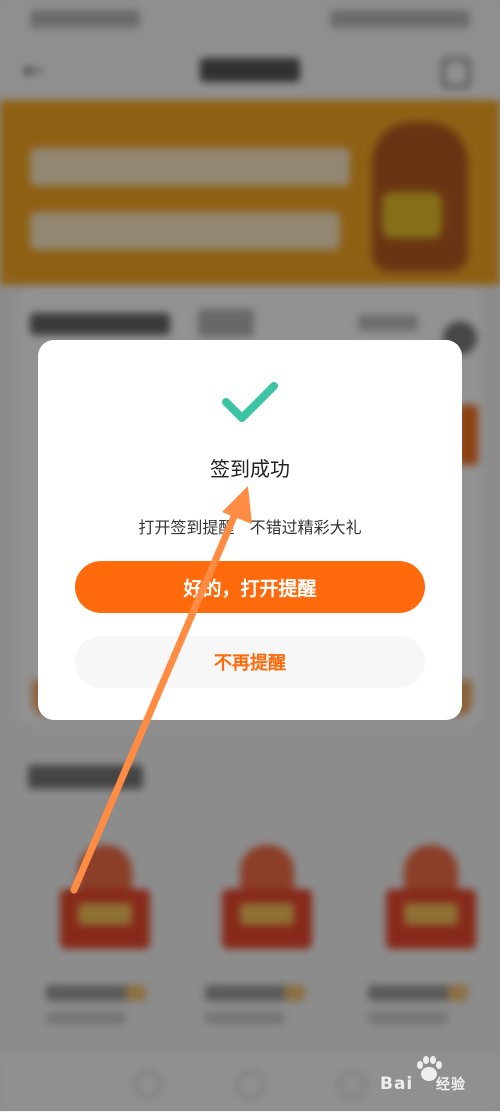  What do you see at coordinates (250, 402) in the screenshot?
I see `check-icon` at bounding box center [250, 402].